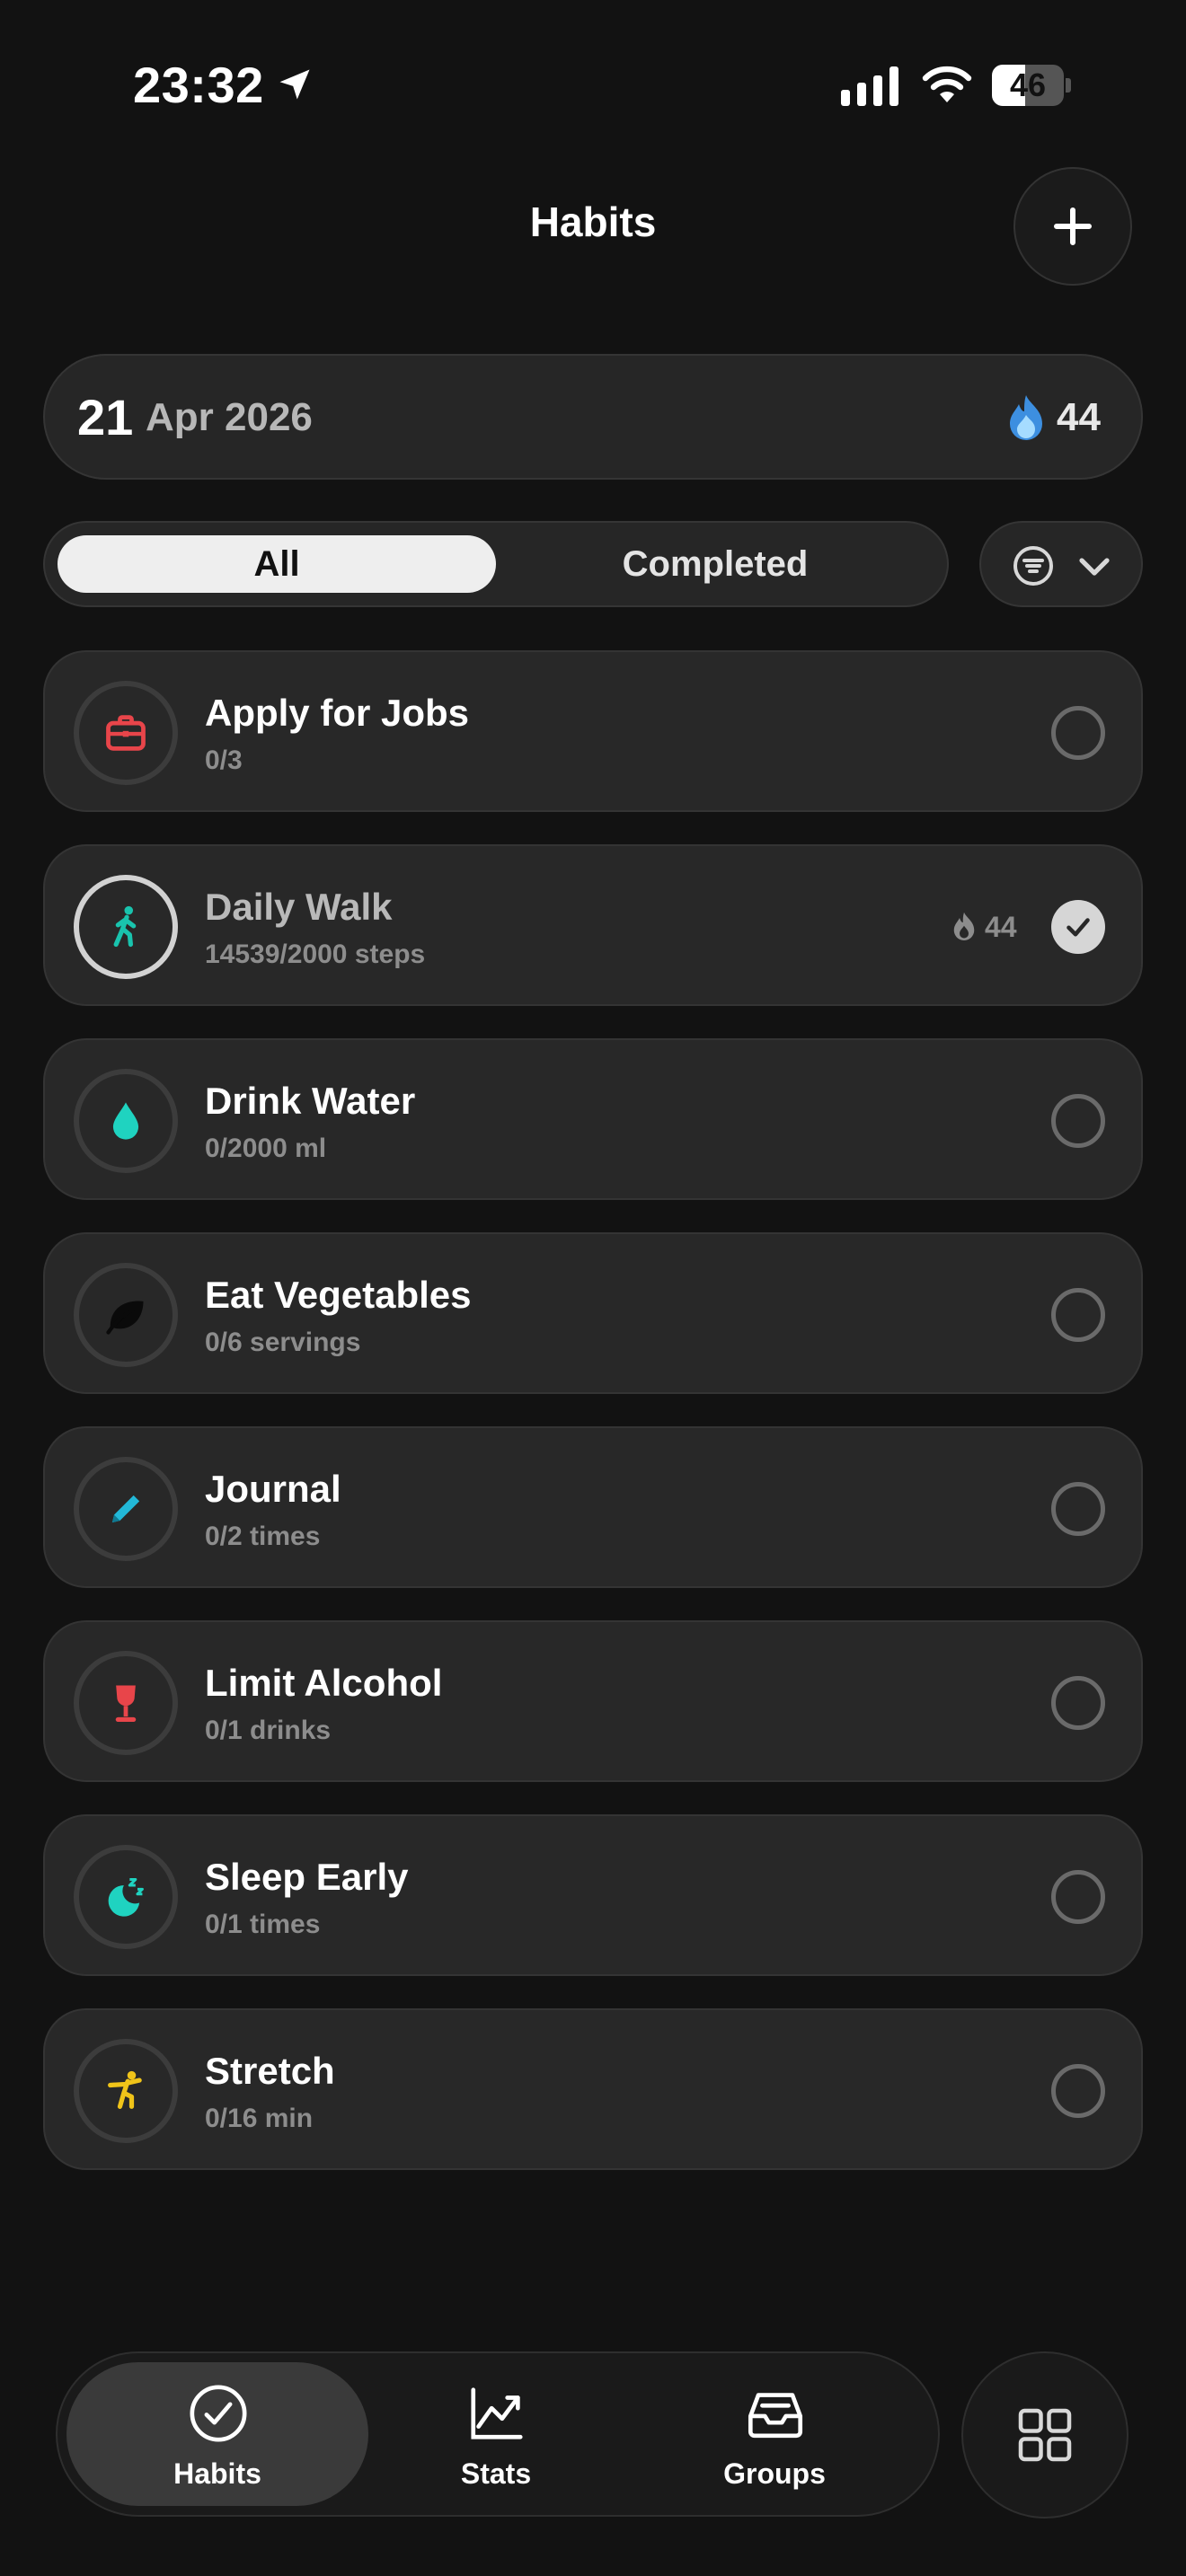 This screenshot has width=1186, height=2576. I want to click on tab-completed: Completed, so click(715, 564).